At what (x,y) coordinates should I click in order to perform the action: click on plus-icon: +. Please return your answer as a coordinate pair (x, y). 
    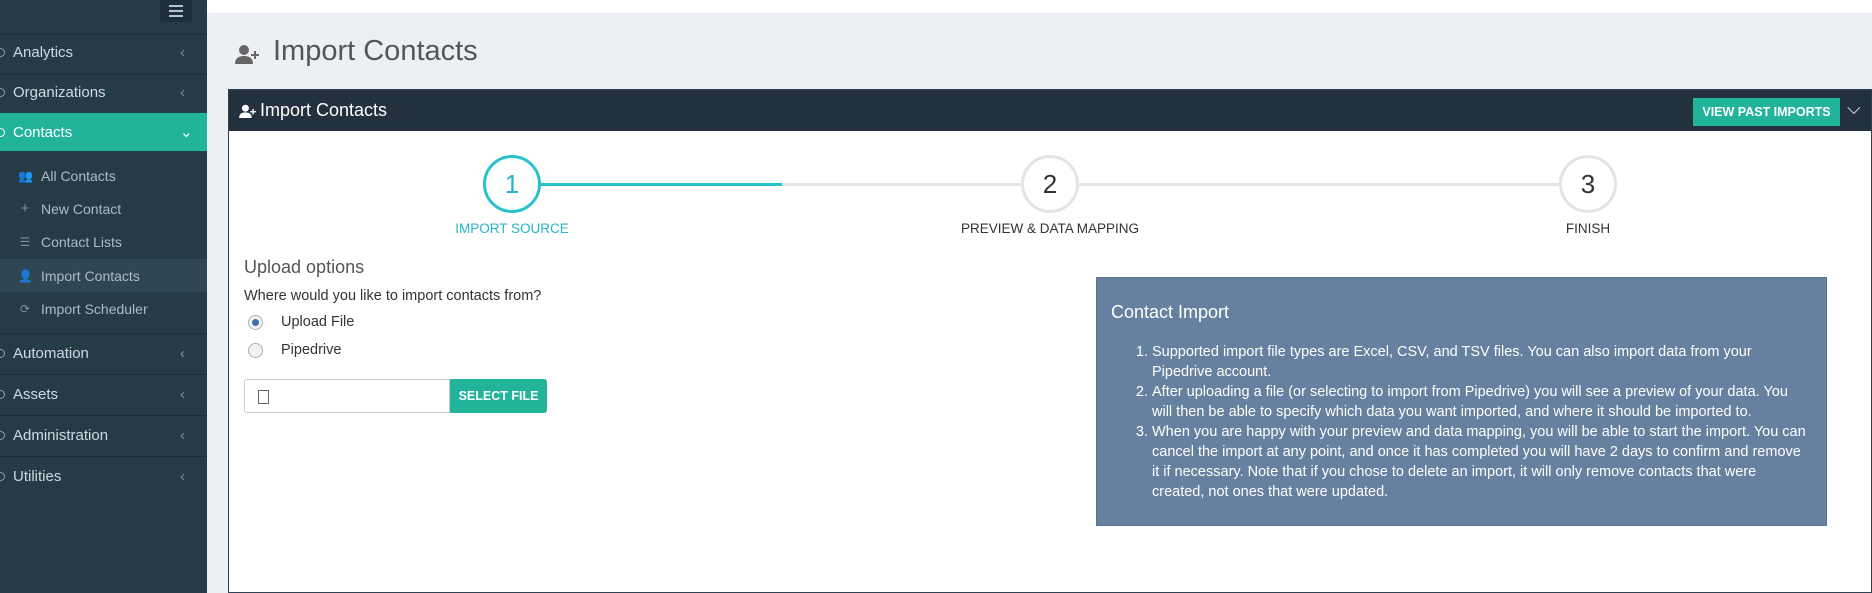
    Looking at the image, I should click on (25, 208).